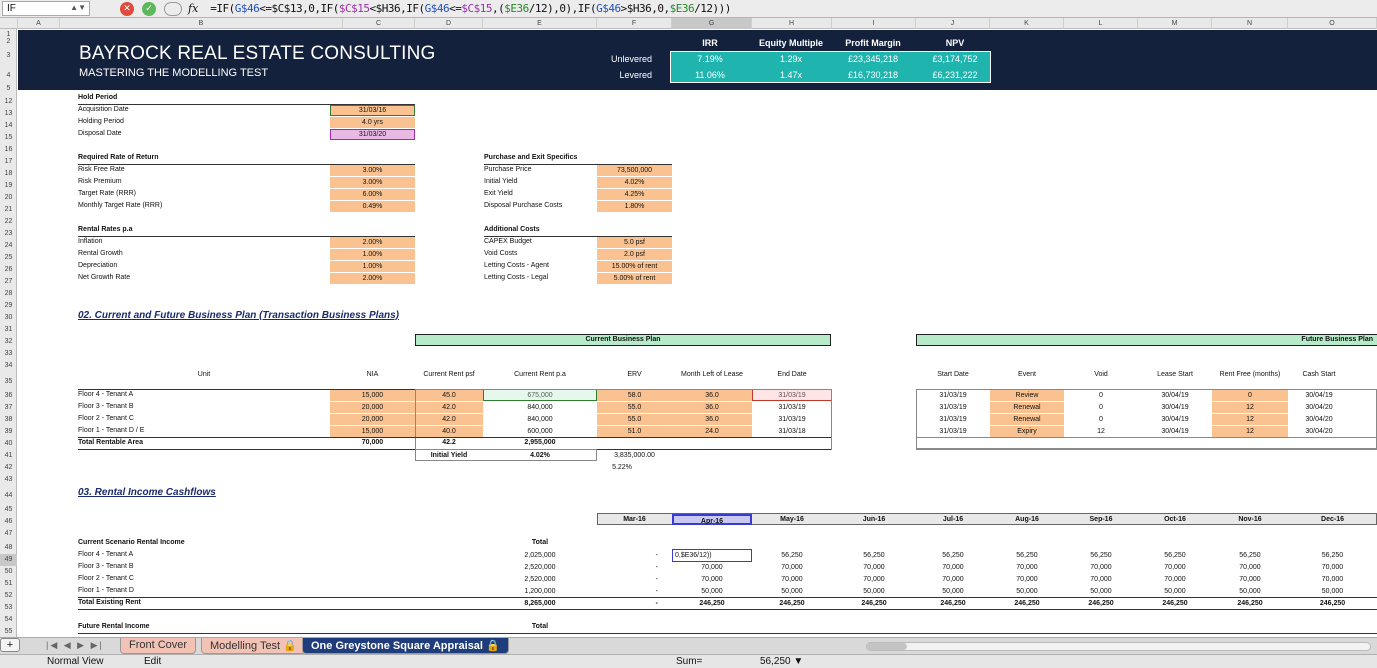 Image resolution: width=1377 pixels, height=668 pixels. Describe the element at coordinates (8, 522) in the screenshot. I see `row-header-46: 46` at that location.